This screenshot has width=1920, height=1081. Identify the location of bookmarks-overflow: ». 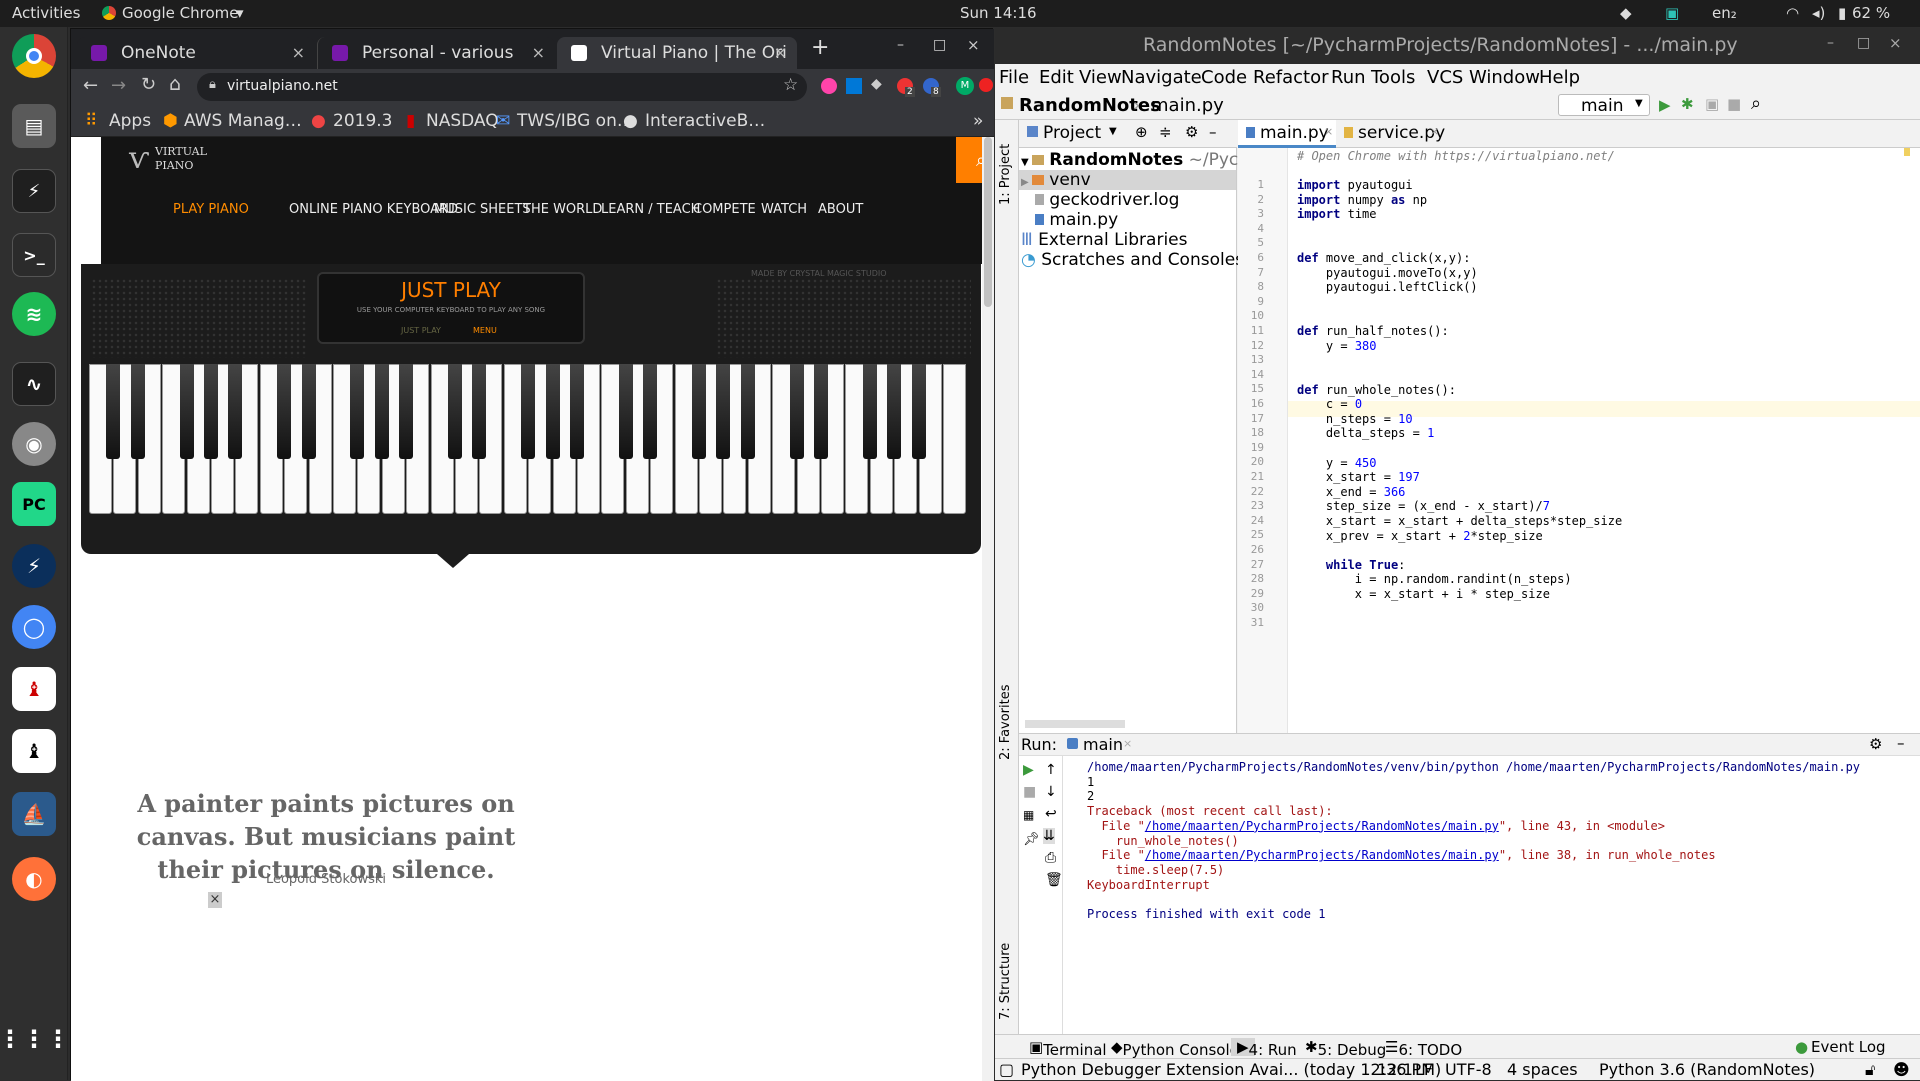
(978, 121).